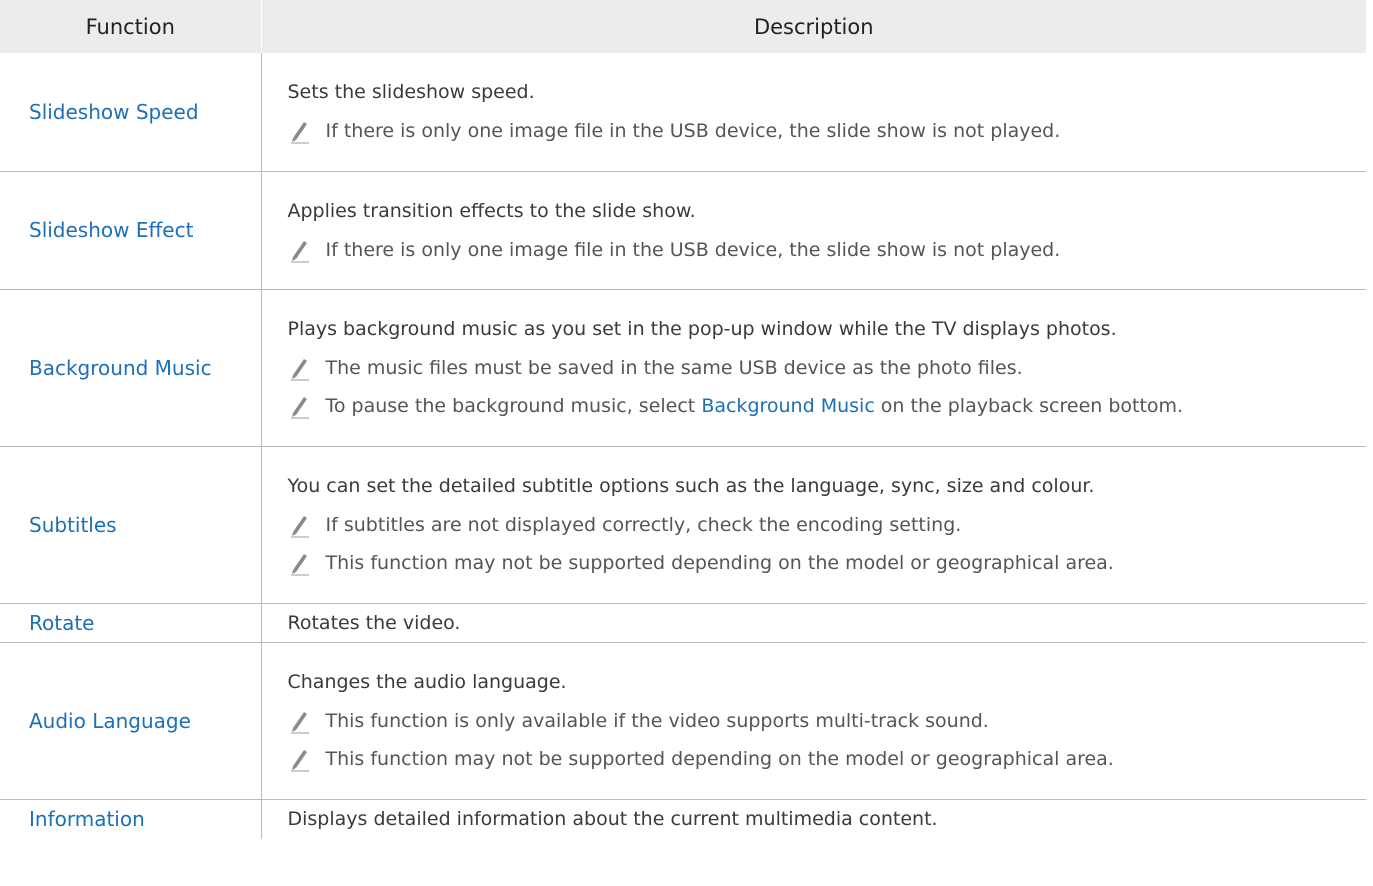  What do you see at coordinates (131, 230) in the screenshot?
I see `function-slideshow-effect: Slideshow Effect` at bounding box center [131, 230].